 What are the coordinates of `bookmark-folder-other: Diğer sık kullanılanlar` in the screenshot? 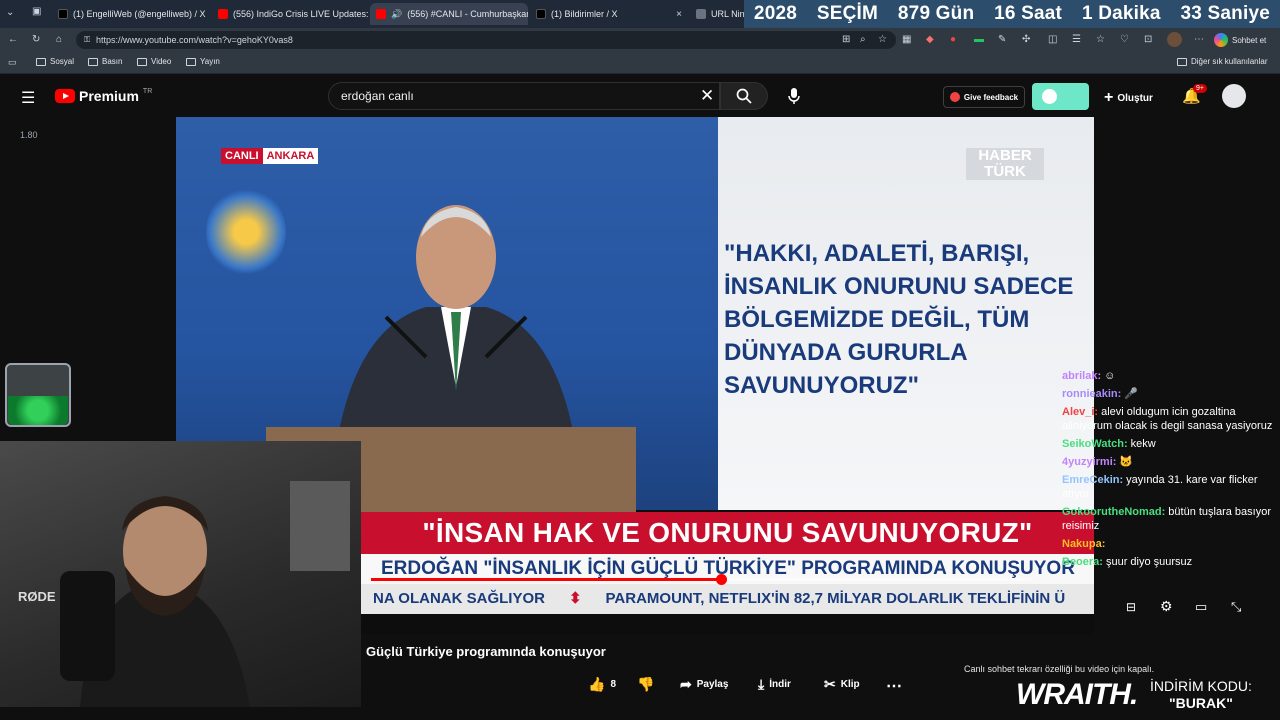 It's located at (1222, 61).